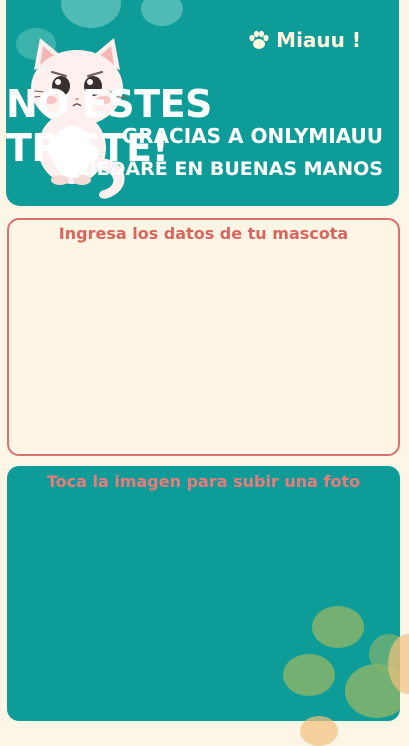 The height and width of the screenshot is (746, 409). Describe the element at coordinates (203, 481) in the screenshot. I see `photo-heading: Toca la imagen para subir una foto` at that location.